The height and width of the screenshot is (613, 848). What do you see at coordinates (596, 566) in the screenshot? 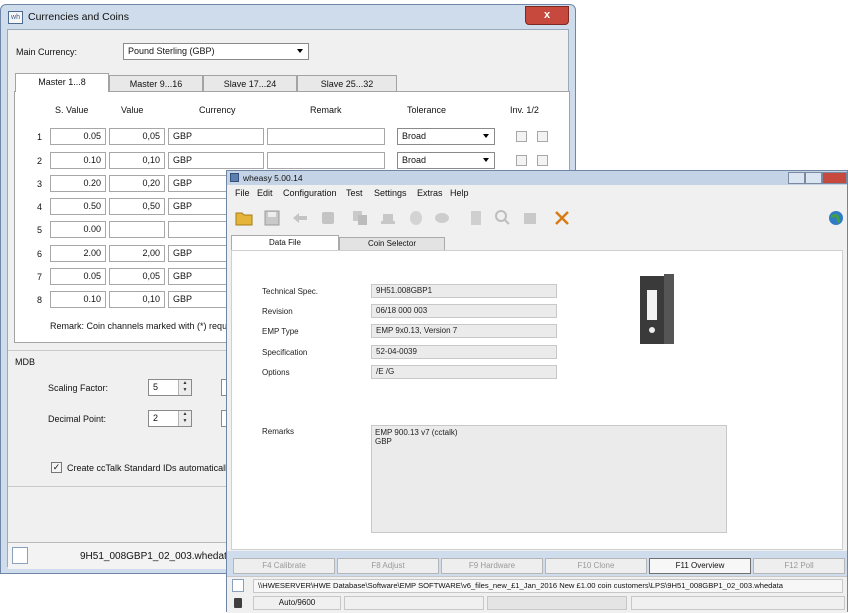
I see `f10-clone-button: F10 Clone` at bounding box center [596, 566].